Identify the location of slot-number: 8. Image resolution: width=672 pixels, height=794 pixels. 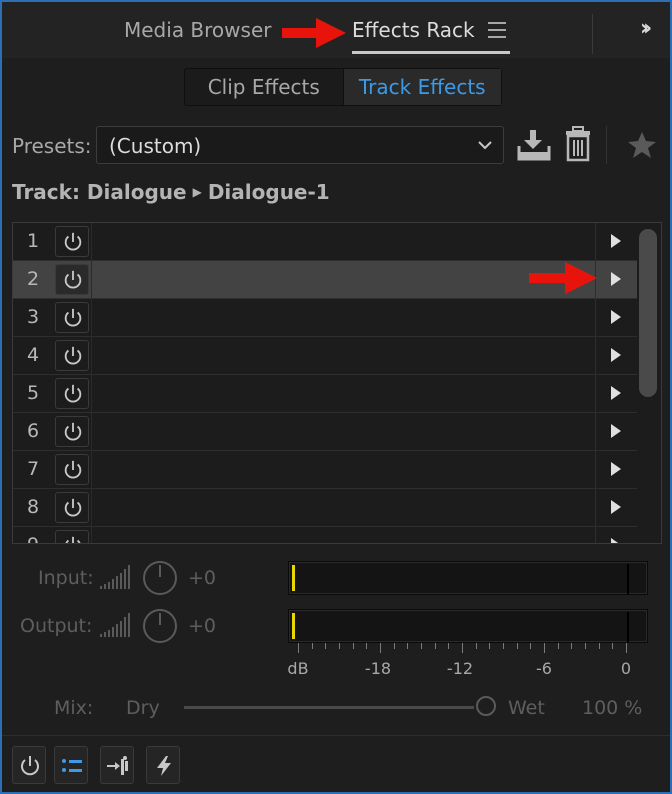
(33, 507).